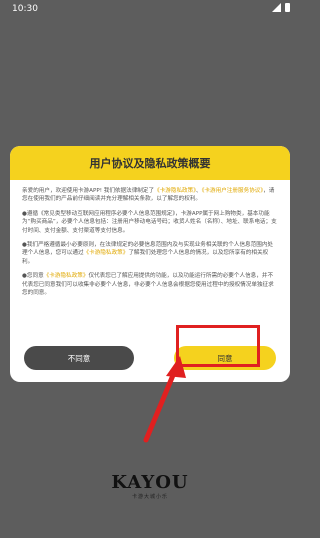 The height and width of the screenshot is (538, 320). I want to click on decline-button: 不同意, so click(79, 358).